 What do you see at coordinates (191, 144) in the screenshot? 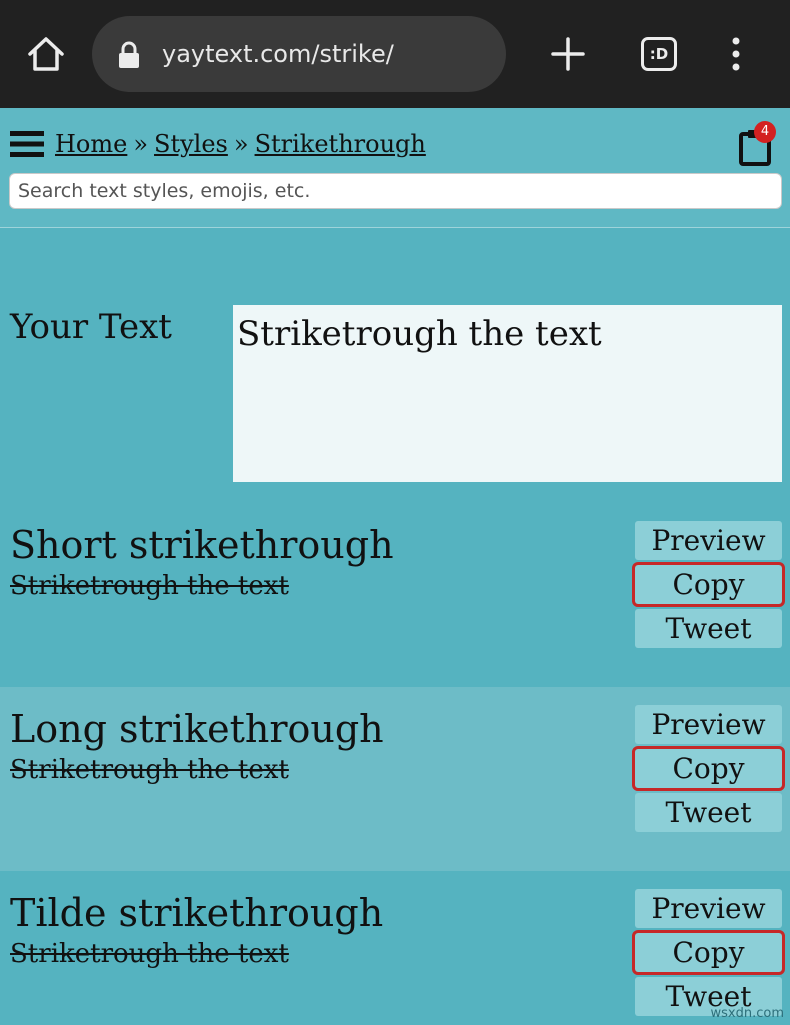
I see `breadcrumb-styles-link: Styles` at bounding box center [191, 144].